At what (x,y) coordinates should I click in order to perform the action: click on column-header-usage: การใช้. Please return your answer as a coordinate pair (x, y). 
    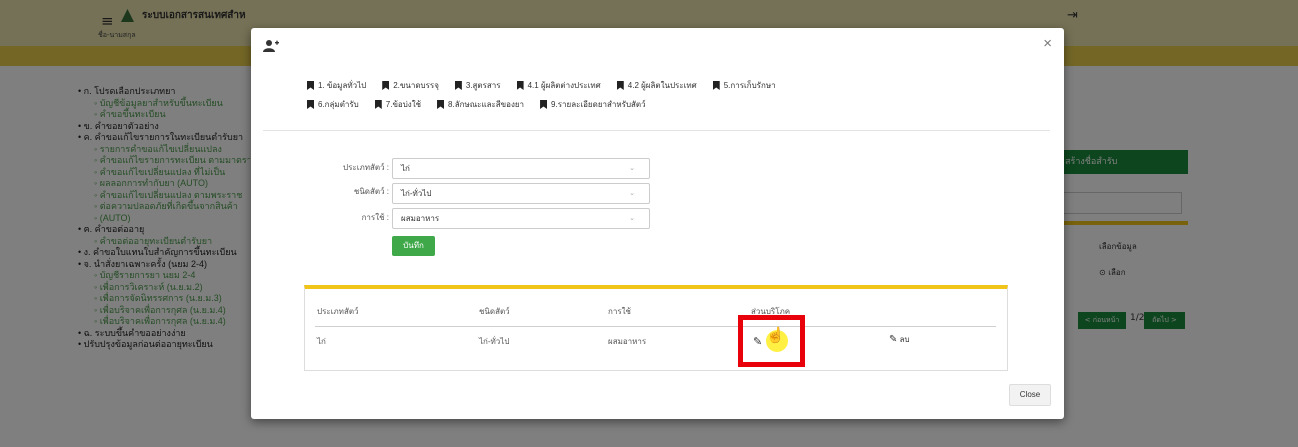
    Looking at the image, I should click on (619, 311).